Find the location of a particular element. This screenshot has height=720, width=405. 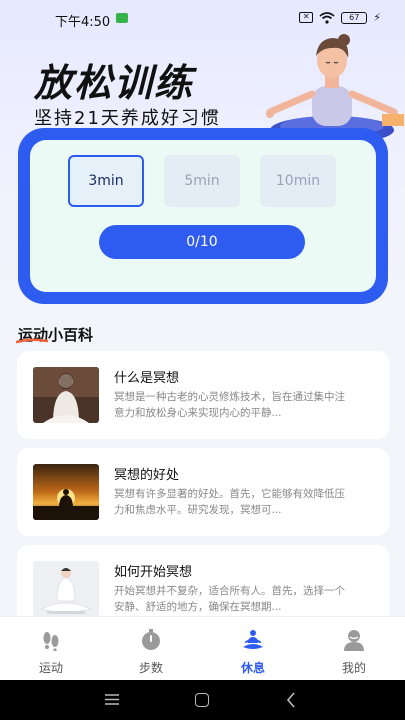

duration-option-5min: 5min is located at coordinates (202, 181).